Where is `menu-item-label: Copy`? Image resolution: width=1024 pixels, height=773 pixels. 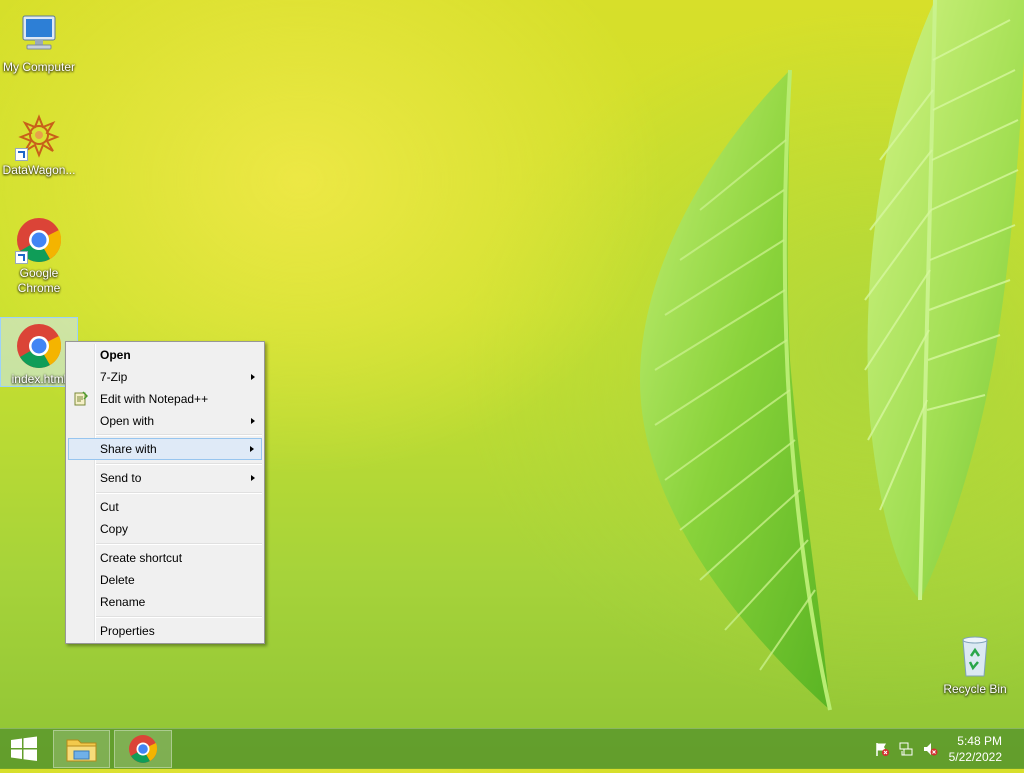
menu-item-label: Copy is located at coordinates (114, 529).